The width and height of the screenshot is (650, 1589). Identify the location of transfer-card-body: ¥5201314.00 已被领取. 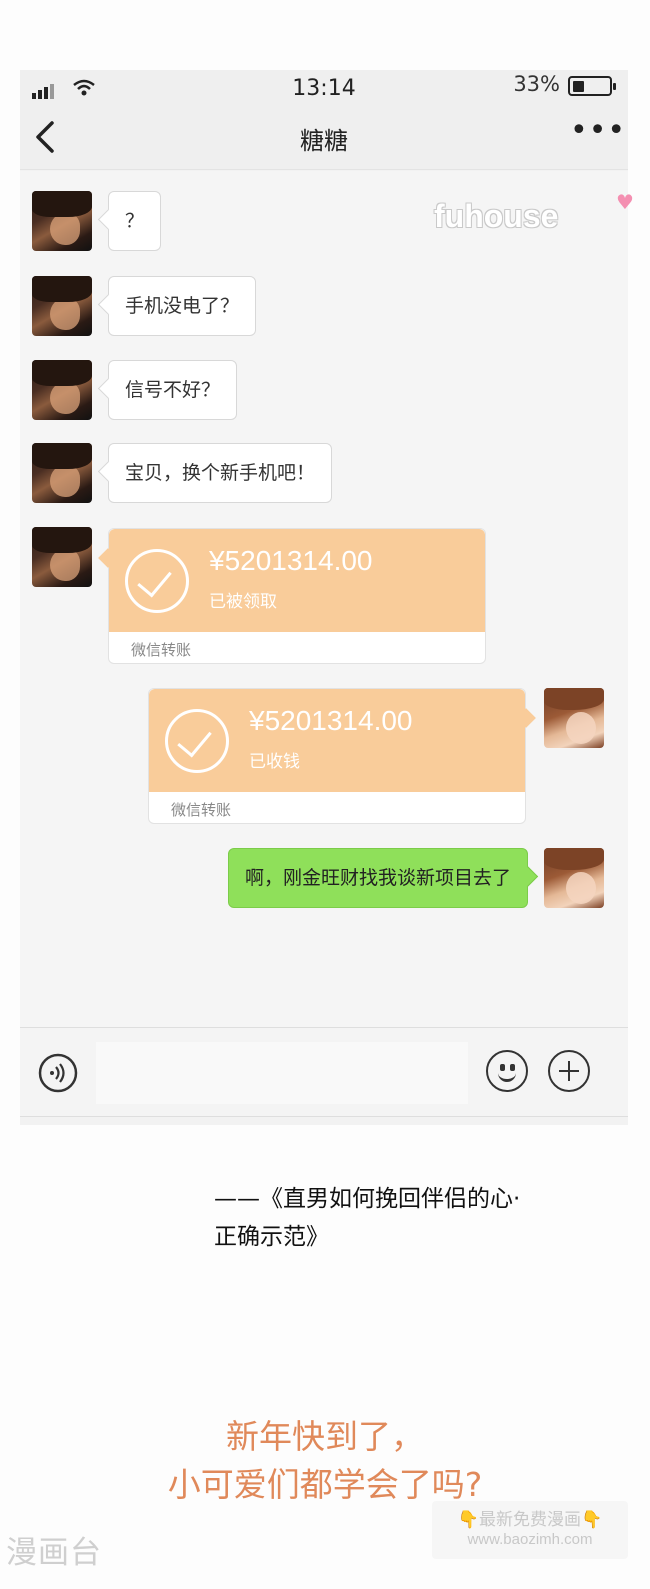
(297, 580).